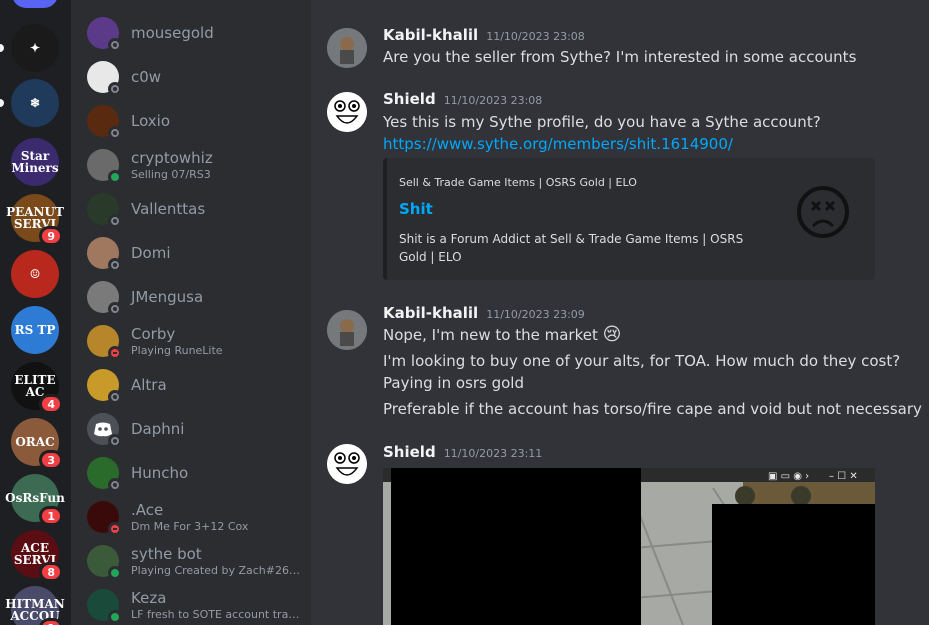  Describe the element at coordinates (158, 429) in the screenshot. I see `member-name: Daphni` at that location.